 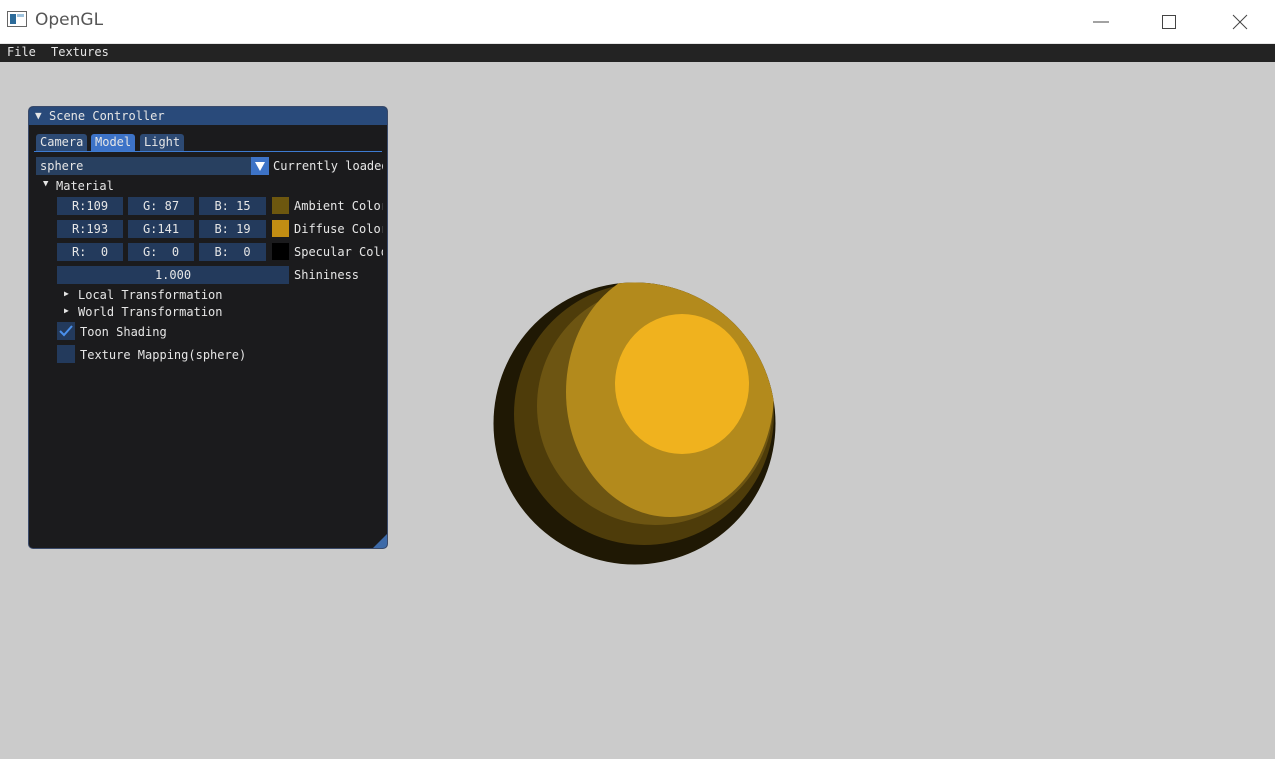 What do you see at coordinates (208, 151) in the screenshot?
I see `tab-underline` at bounding box center [208, 151].